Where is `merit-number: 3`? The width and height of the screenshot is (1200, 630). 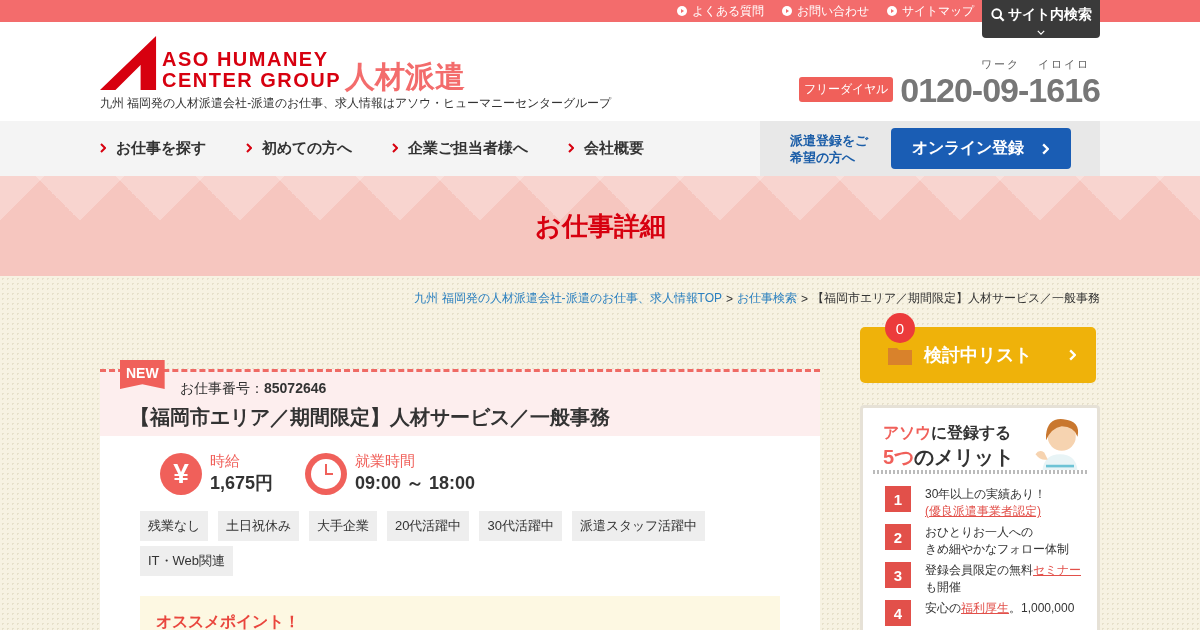
merit-number: 3 is located at coordinates (898, 575).